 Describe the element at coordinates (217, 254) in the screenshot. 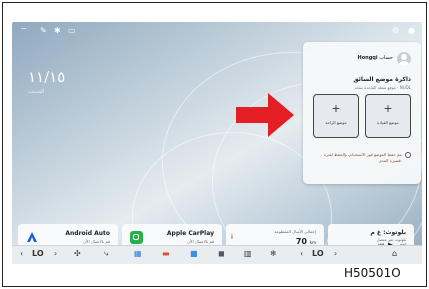

I see `bottom-control-bar: ‹ LO › ✣ ⤷ ▦ ▬ ■ ◼ ▥ ❄ ‹ LO › ⌂` at that location.